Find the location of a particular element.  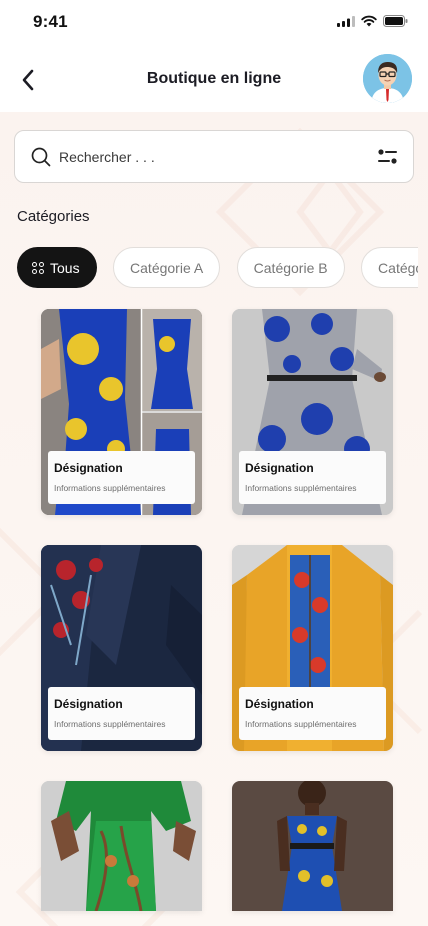

signal-icon is located at coordinates (346, 21).